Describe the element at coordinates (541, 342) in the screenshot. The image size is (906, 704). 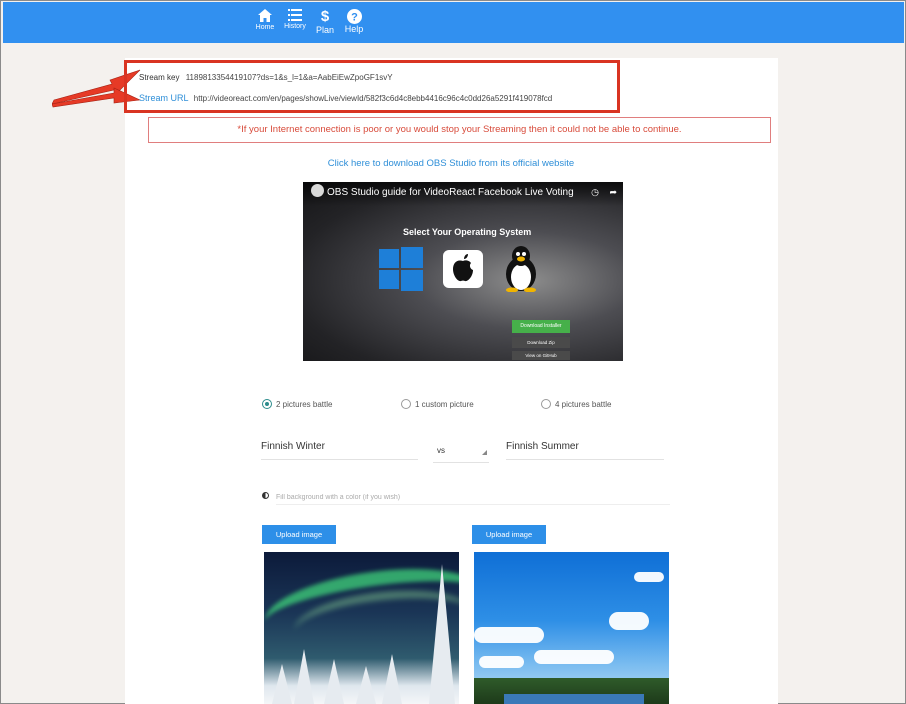
I see `download-zip-button: Download Zip` at that location.